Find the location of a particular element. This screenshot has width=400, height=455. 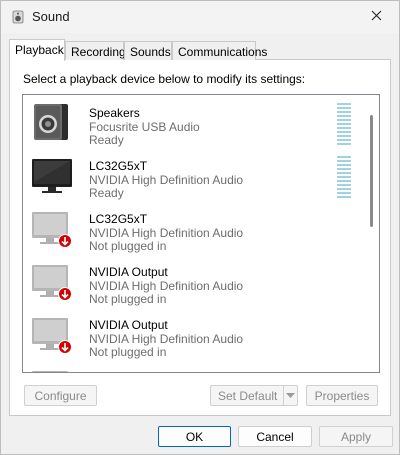

device-speakers: Speakers Focusrite USB Audio Ready is located at coordinates (194, 121).